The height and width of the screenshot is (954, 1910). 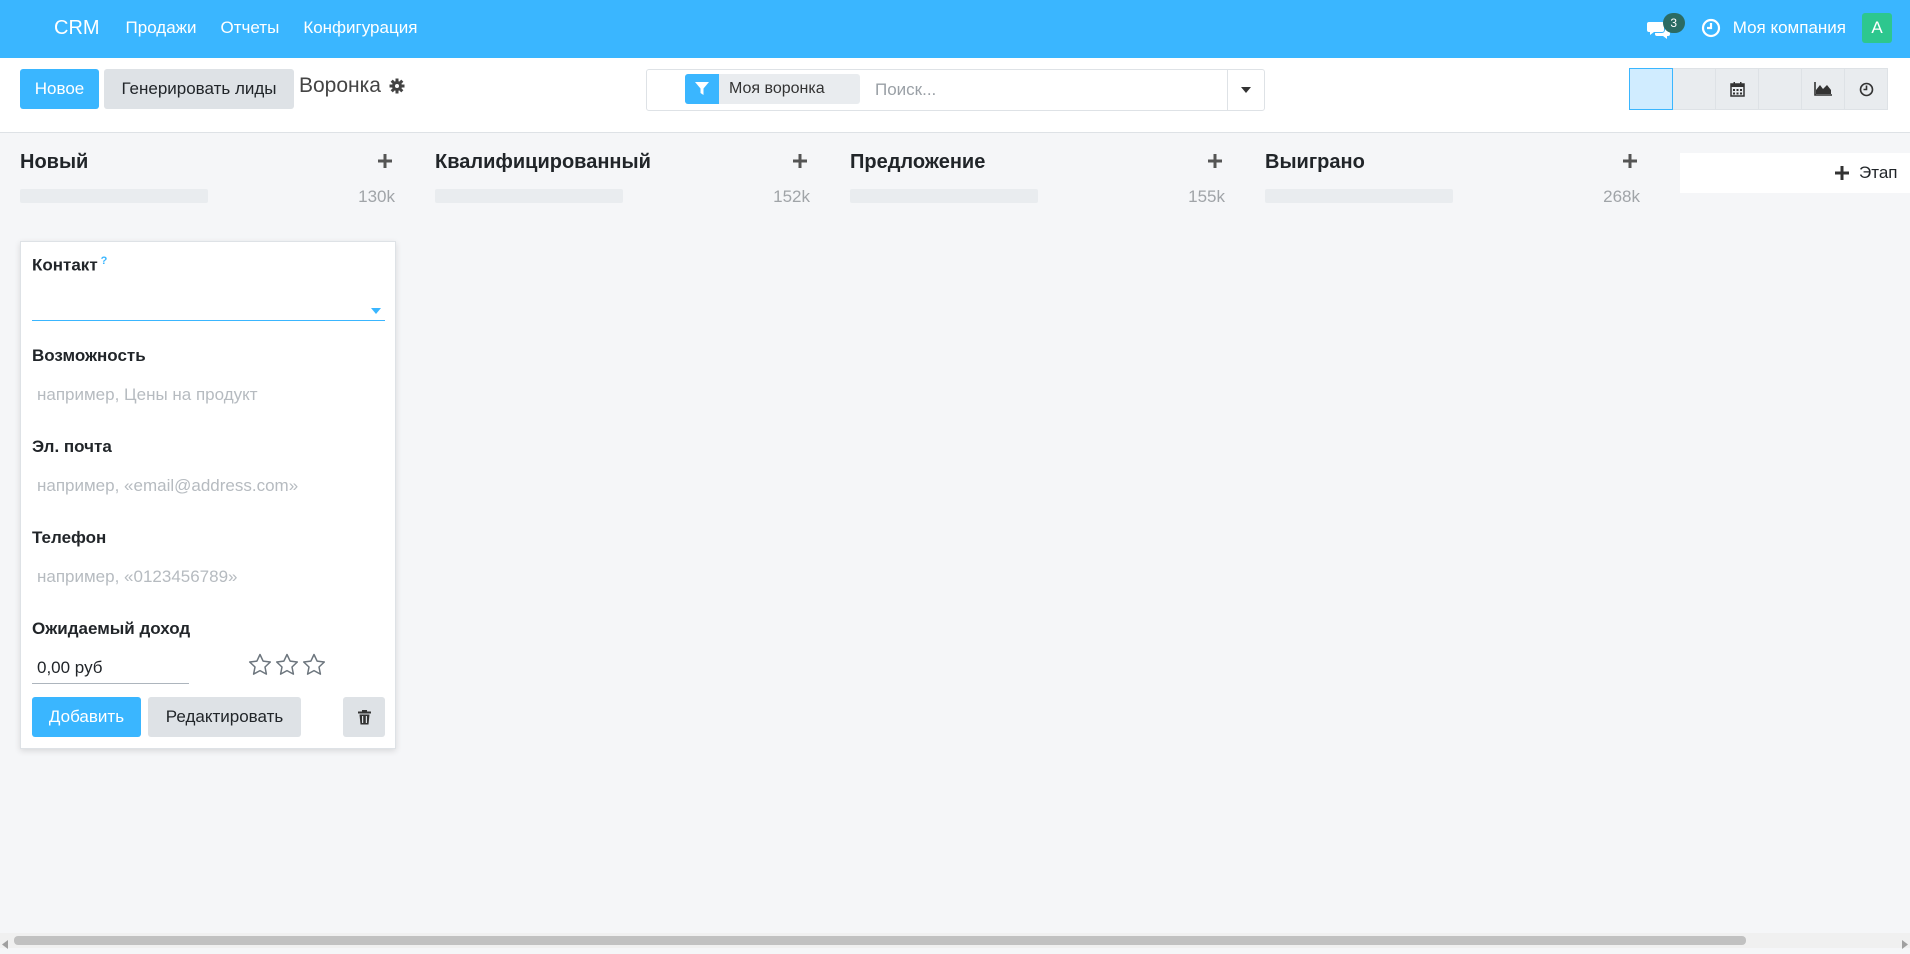 I want to click on activities-button, so click(x=1711, y=28).